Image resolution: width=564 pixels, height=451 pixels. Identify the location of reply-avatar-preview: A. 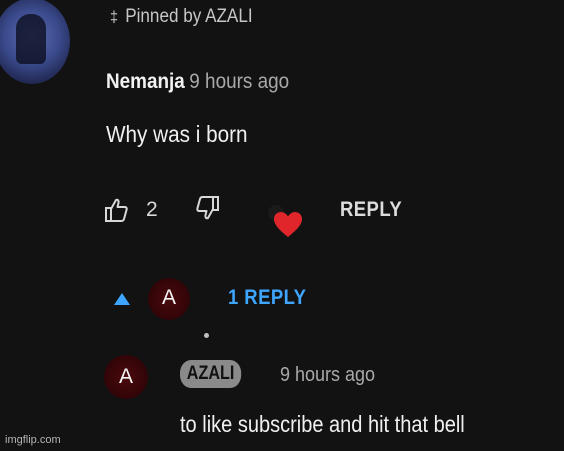
(169, 299).